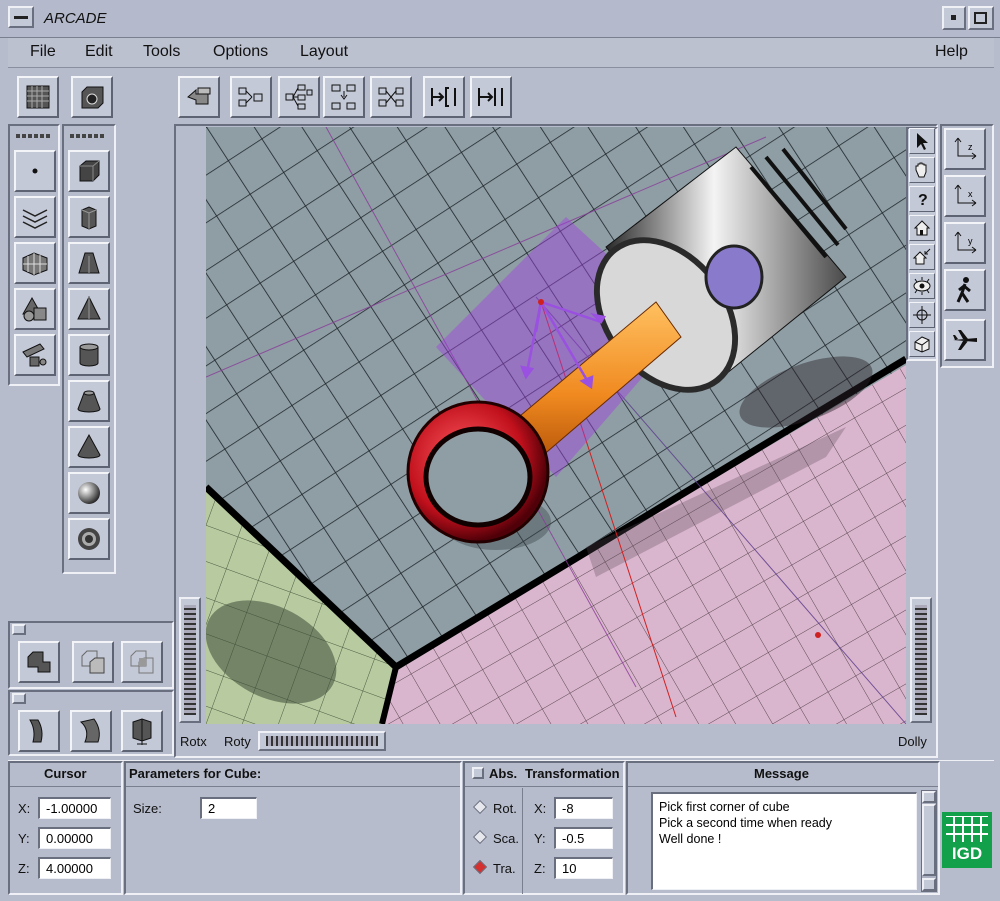 This screenshot has height=901, width=1000. What do you see at coordinates (965, 243) in the screenshot?
I see `view-xz-button: y` at bounding box center [965, 243].